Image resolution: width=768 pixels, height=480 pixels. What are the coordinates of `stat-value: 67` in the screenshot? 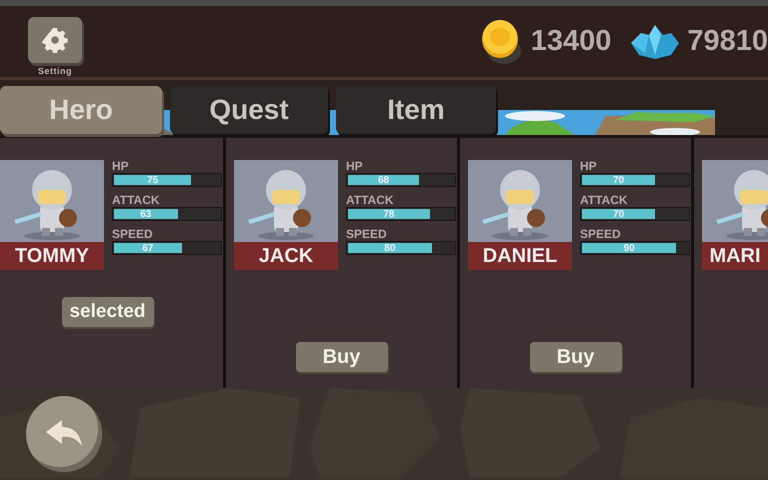 It's located at (148, 248).